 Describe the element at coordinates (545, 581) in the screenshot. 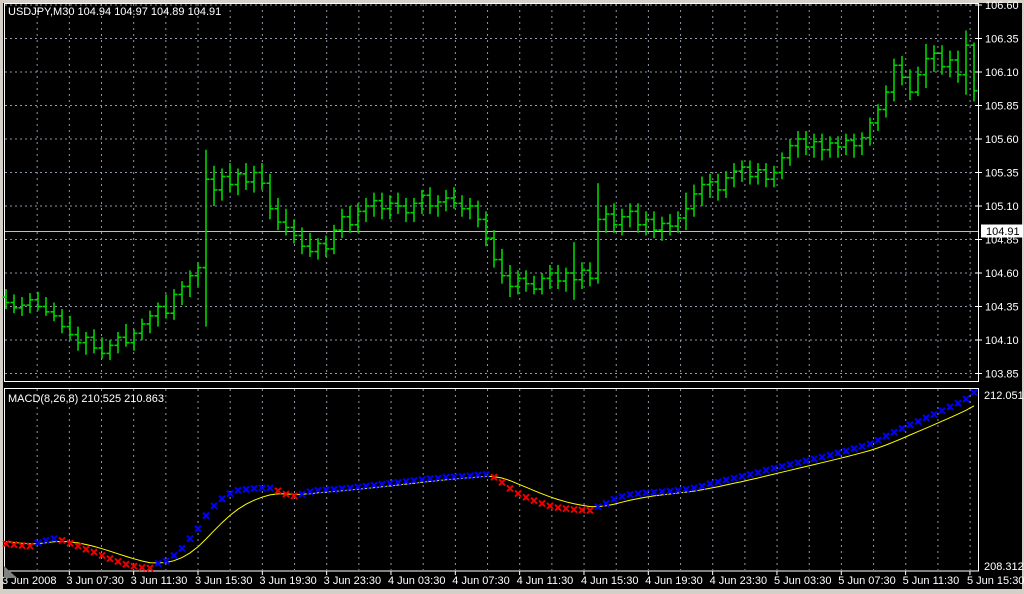

I see `time-tick-label: 4 Jun 11:30` at that location.